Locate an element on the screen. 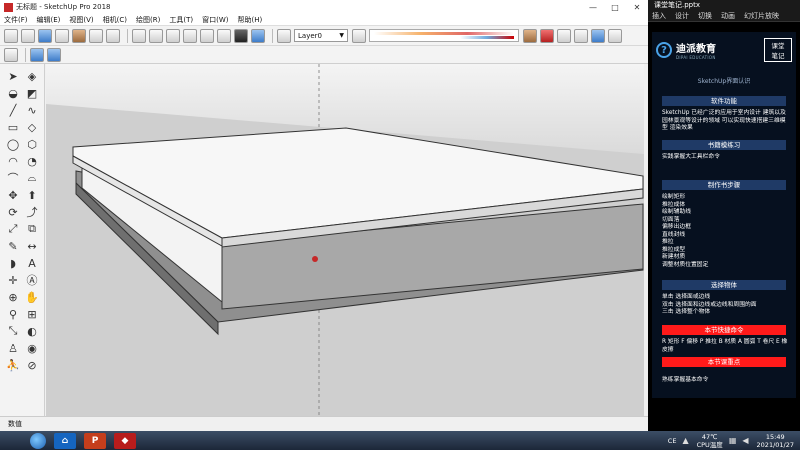  taskbar-app-icon: ⌂ is located at coordinates (65, 440).